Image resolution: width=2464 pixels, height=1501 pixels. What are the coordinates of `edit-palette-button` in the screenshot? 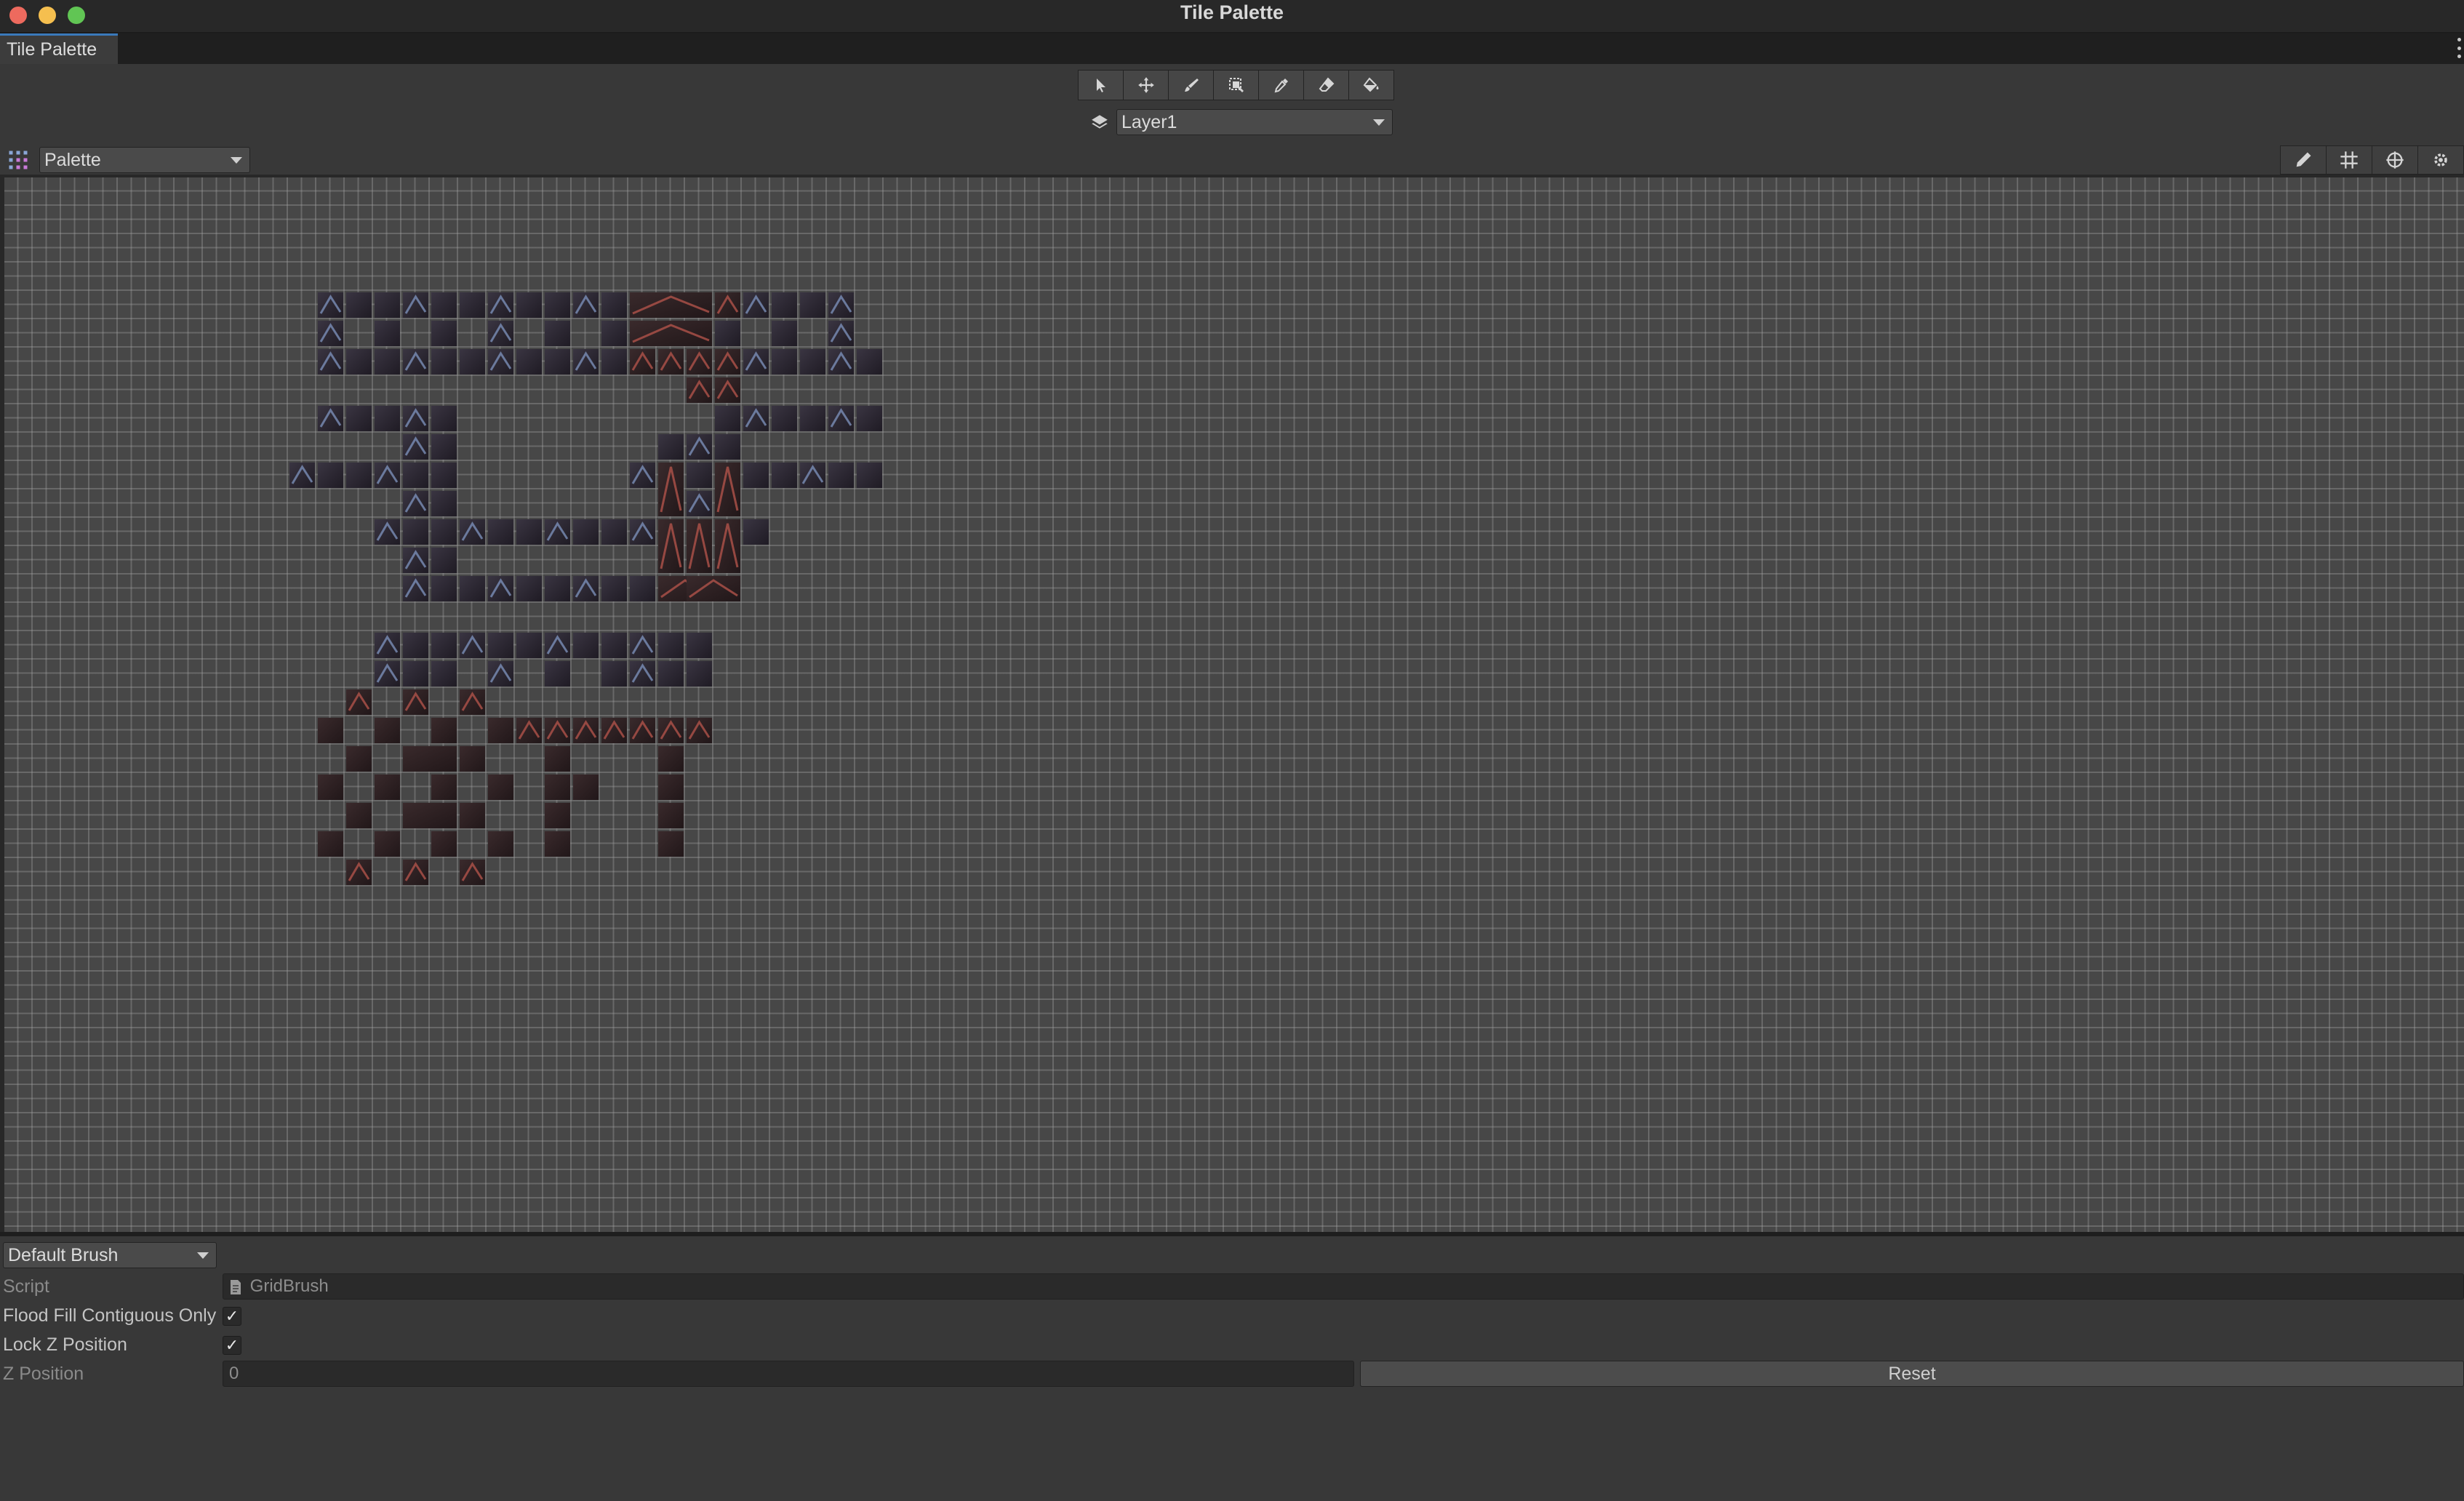 It's located at (2303, 160).